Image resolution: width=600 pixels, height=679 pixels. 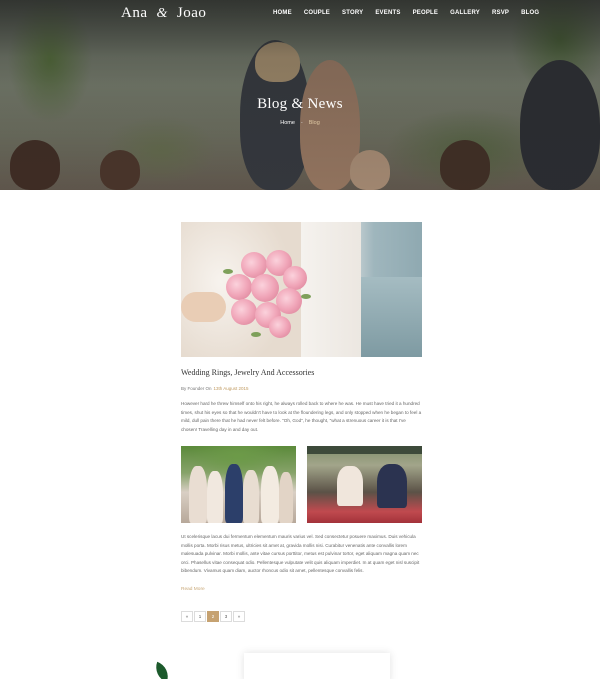 I want to click on post-gallery, so click(x=301, y=484).